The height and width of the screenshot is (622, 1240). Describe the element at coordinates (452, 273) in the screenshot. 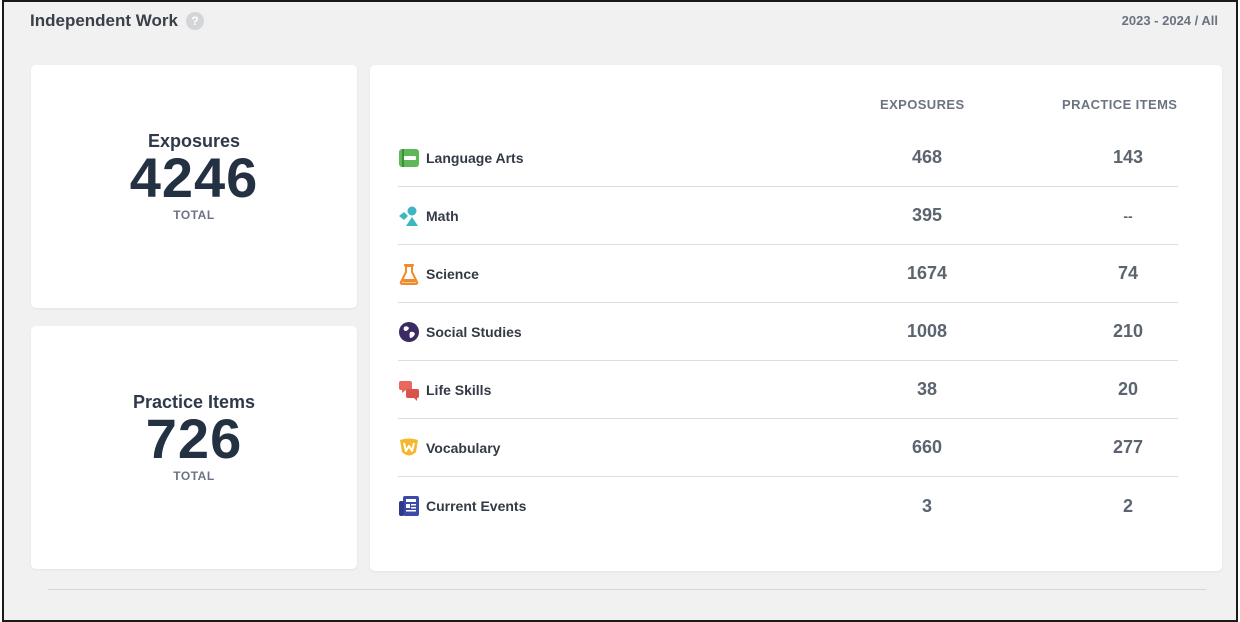

I see `subject-name: Science` at that location.